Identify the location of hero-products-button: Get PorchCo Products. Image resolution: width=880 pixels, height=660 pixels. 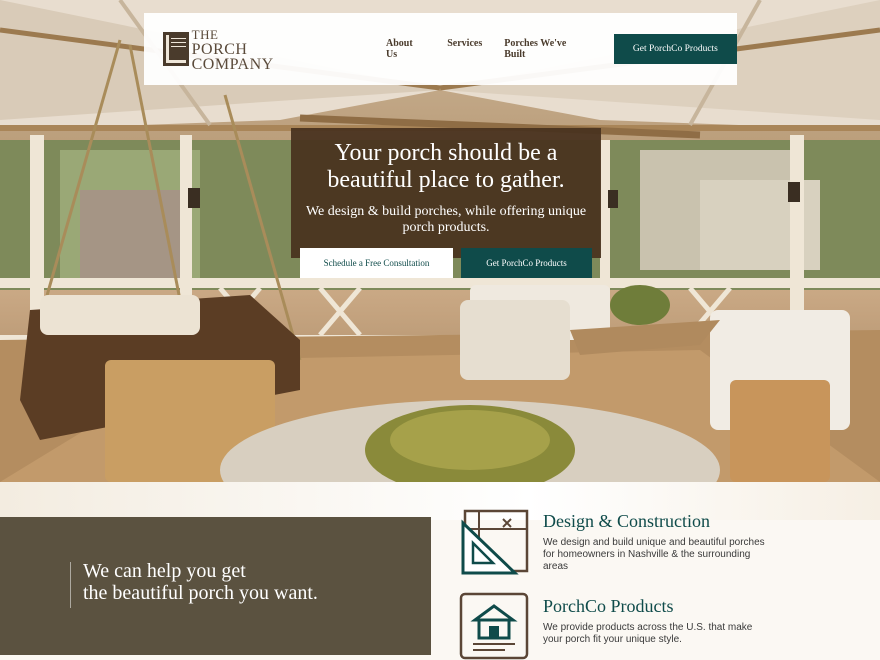
(526, 263).